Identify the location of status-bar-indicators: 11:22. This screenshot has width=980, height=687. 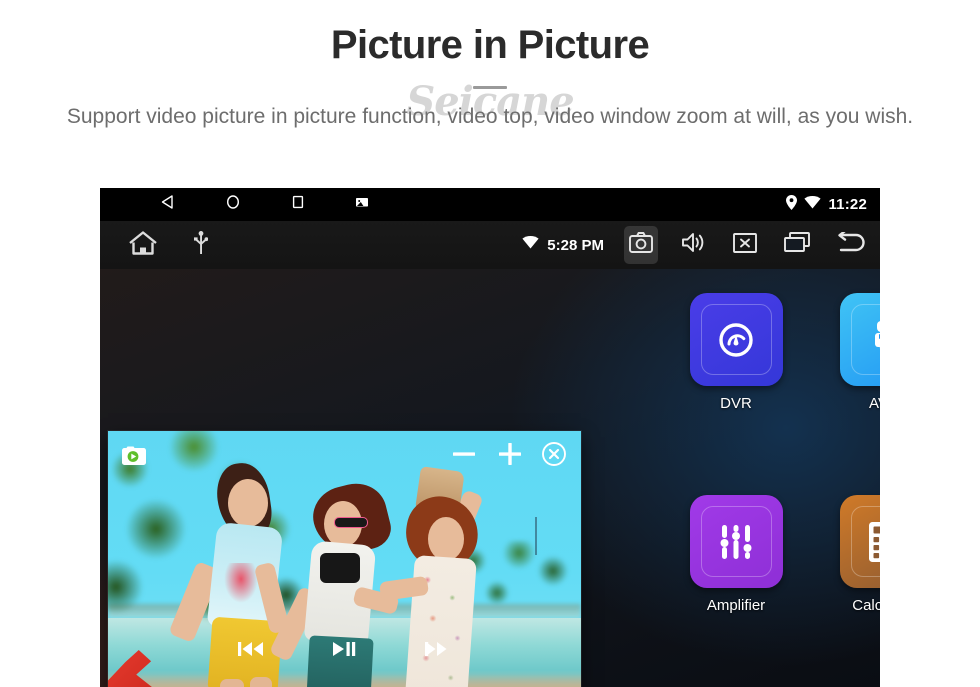
(826, 204).